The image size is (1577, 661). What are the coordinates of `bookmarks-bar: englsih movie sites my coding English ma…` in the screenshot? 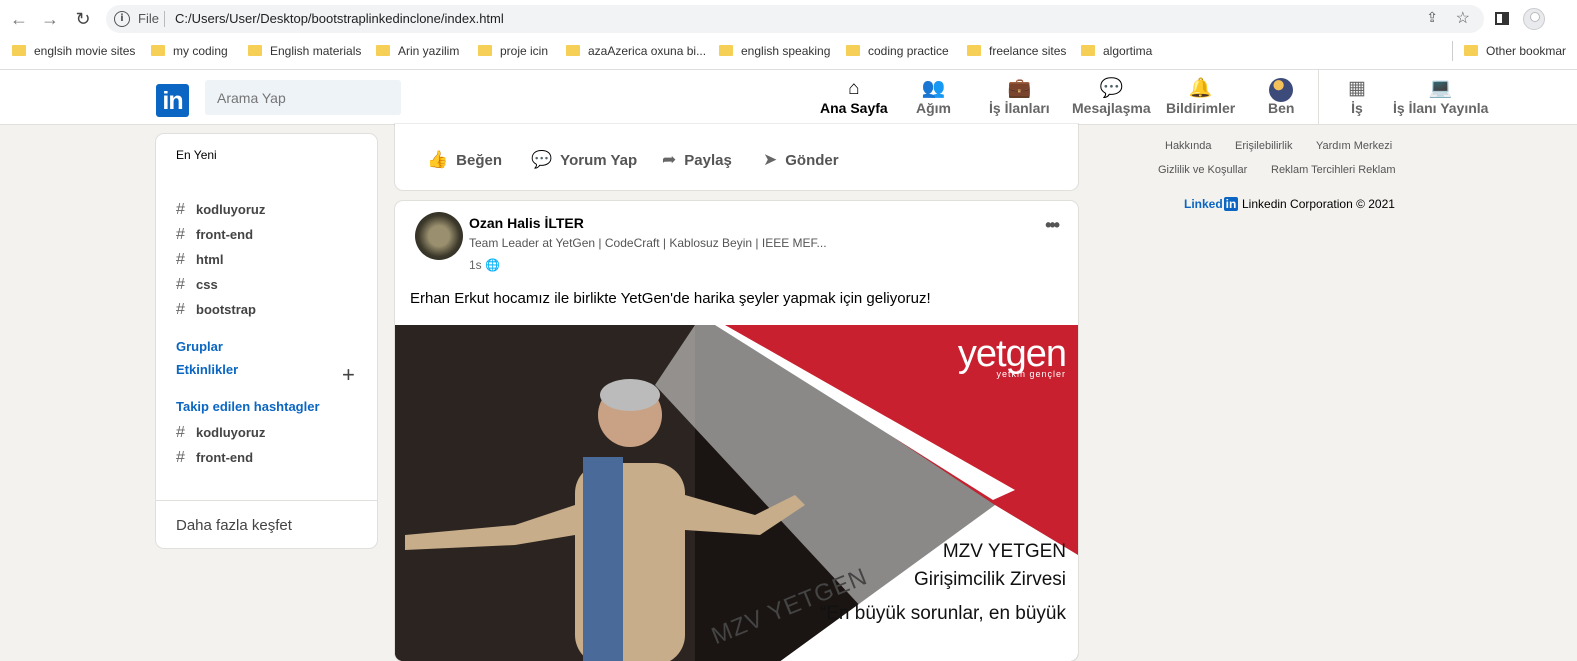 It's located at (788, 51).